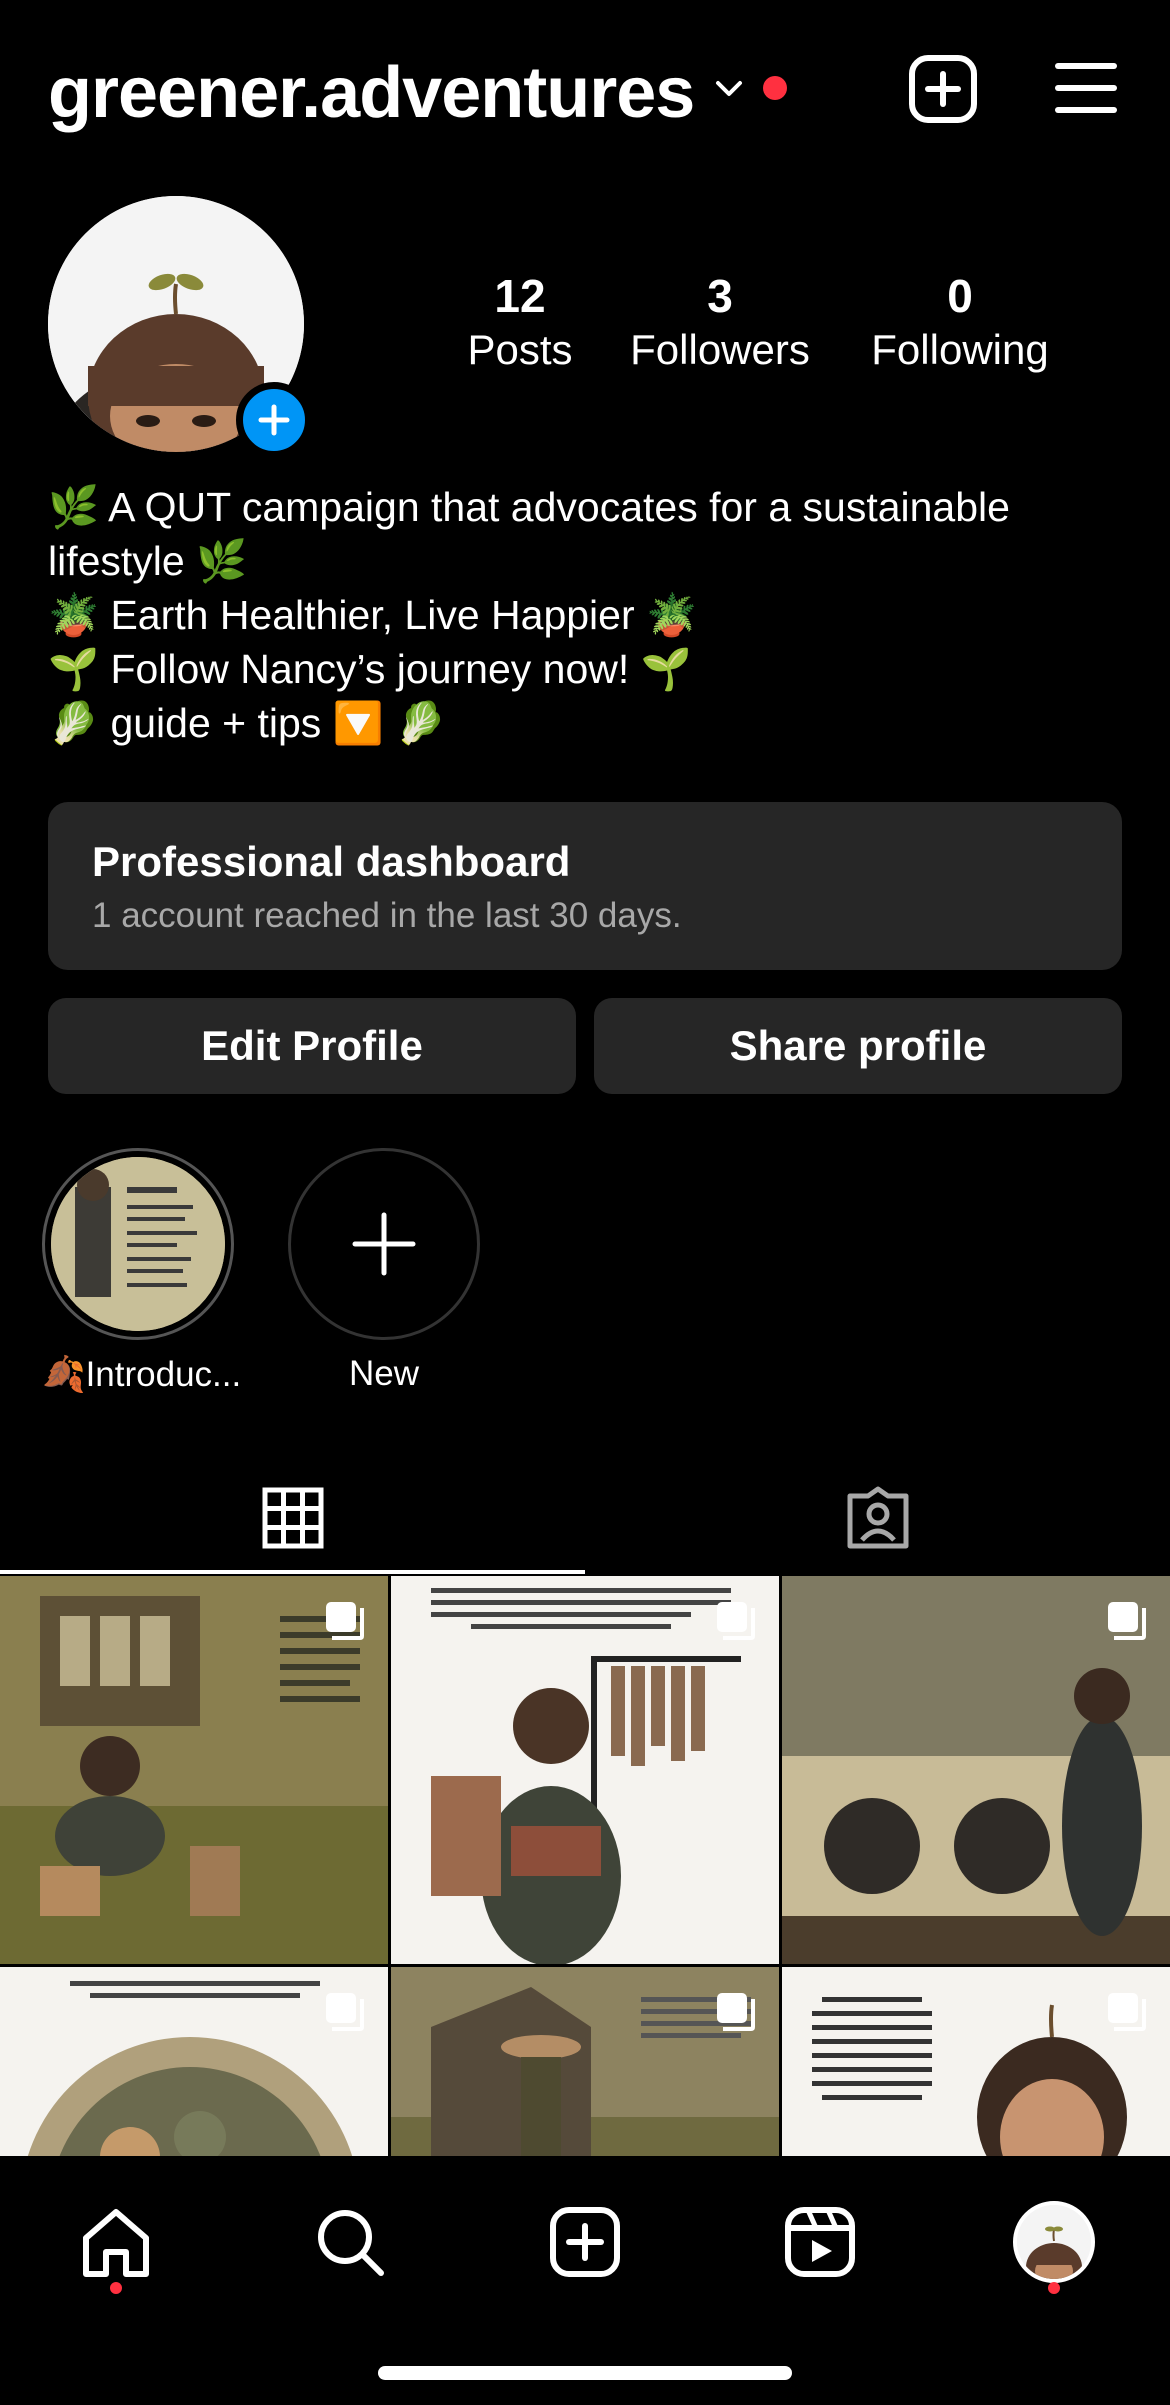 The image size is (1170, 2405). Describe the element at coordinates (585, 1046) in the screenshot. I see `profile-action-buttons: Edit Profile Share profile` at that location.